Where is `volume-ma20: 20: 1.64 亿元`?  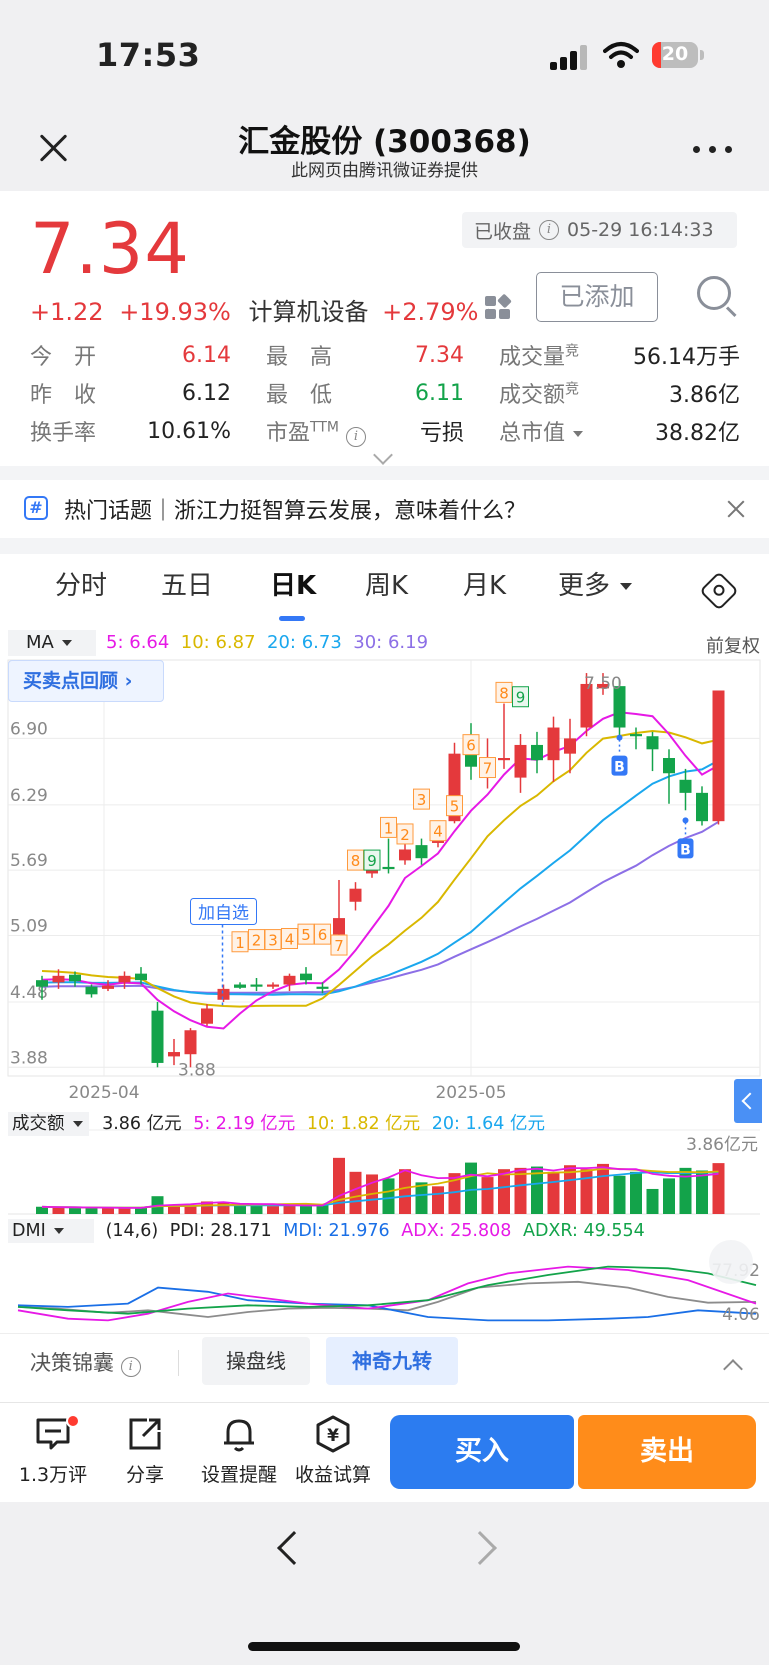
volume-ma20: 20: 1.64 亿元 is located at coordinates (488, 1124).